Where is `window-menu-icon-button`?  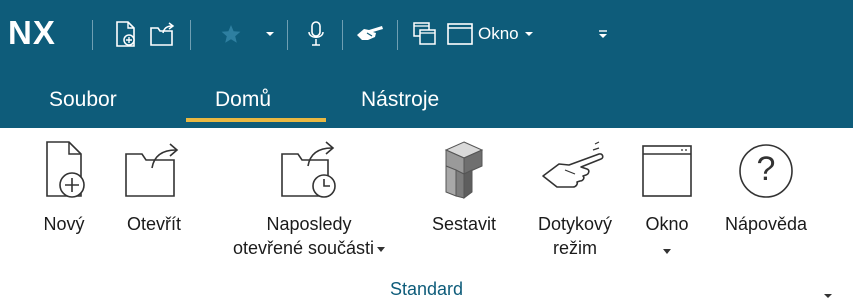
window-menu-icon-button is located at coordinates (460, 34).